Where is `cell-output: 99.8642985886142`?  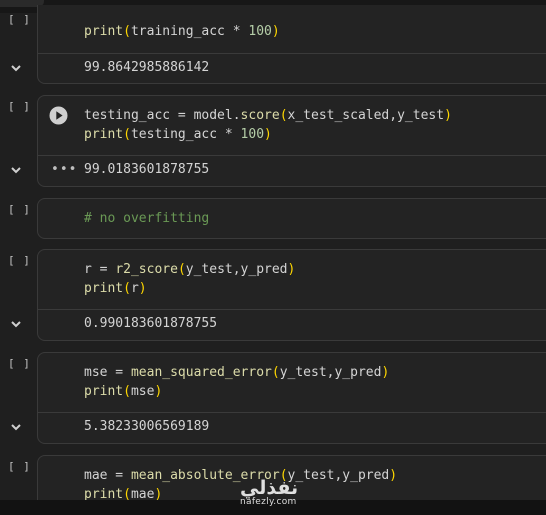
cell-output: 99.8642985886142 is located at coordinates (147, 67).